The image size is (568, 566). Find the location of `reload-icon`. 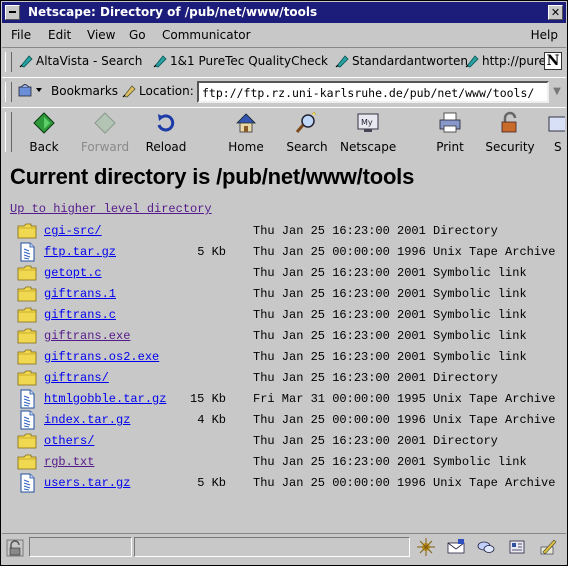

reload-icon is located at coordinates (166, 123).